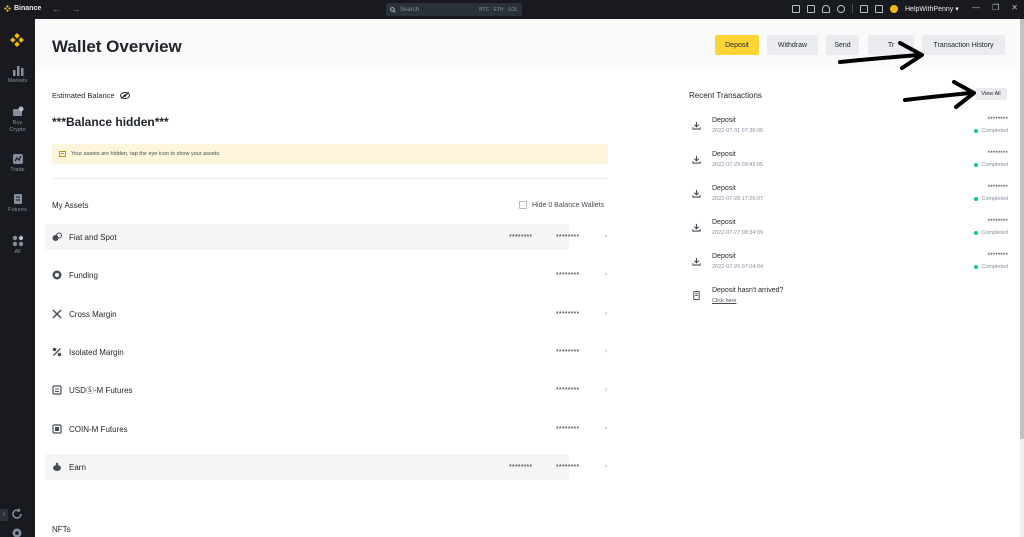 The image size is (1024, 537). What do you see at coordinates (850, 302) in the screenshot?
I see `deposit-help-item: Deposit hasn't arrived? Click here` at bounding box center [850, 302].